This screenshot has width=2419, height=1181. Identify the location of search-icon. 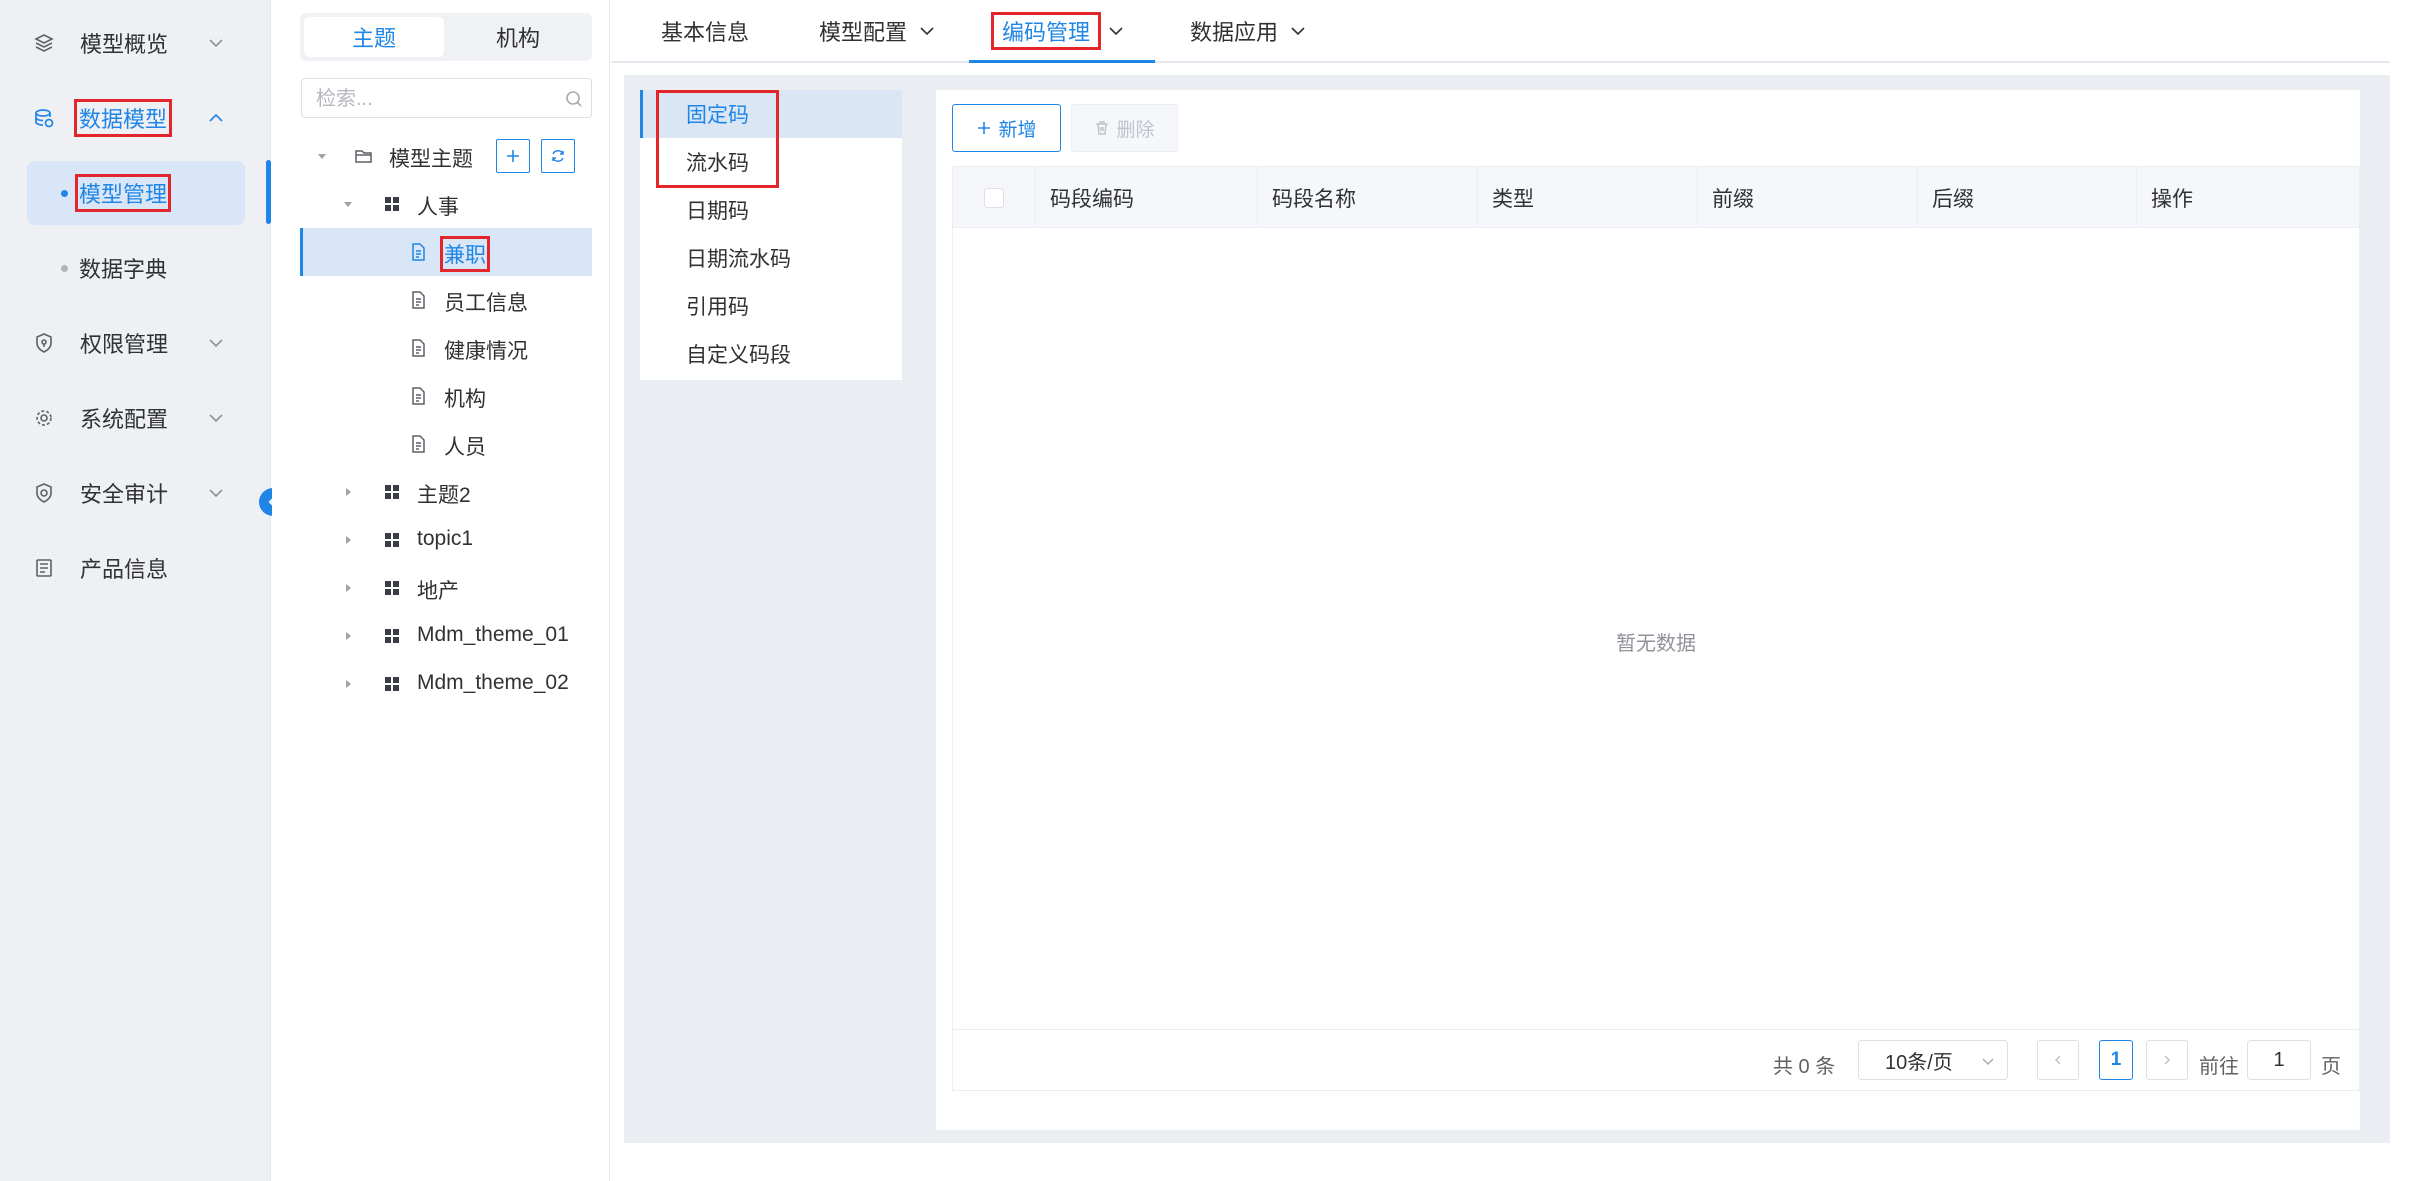
(574, 99).